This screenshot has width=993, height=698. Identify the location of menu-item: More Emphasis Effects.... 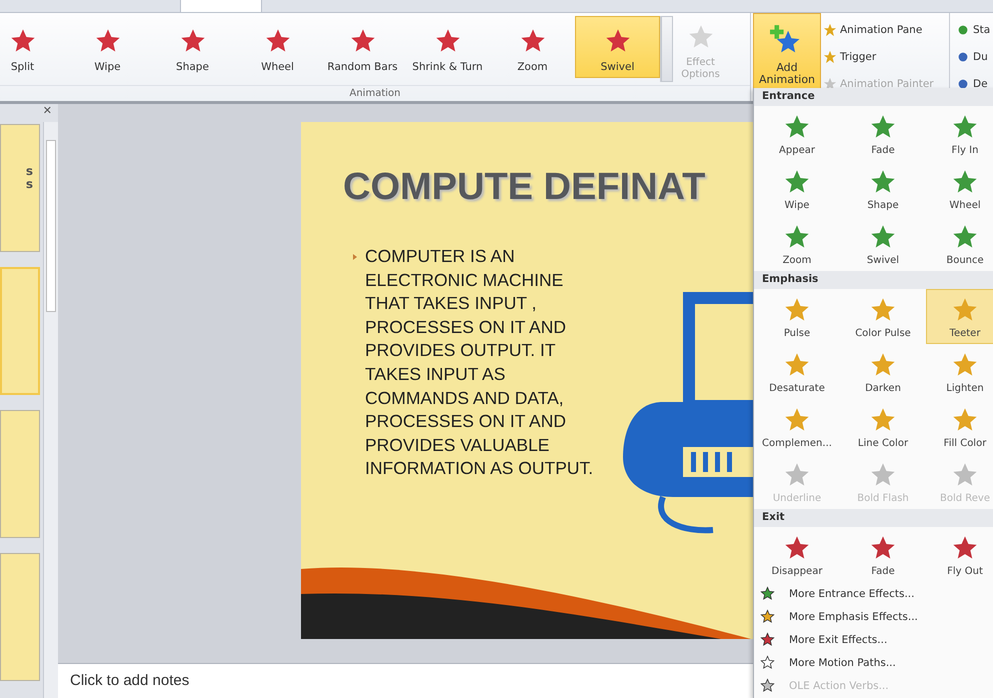
(873, 616).